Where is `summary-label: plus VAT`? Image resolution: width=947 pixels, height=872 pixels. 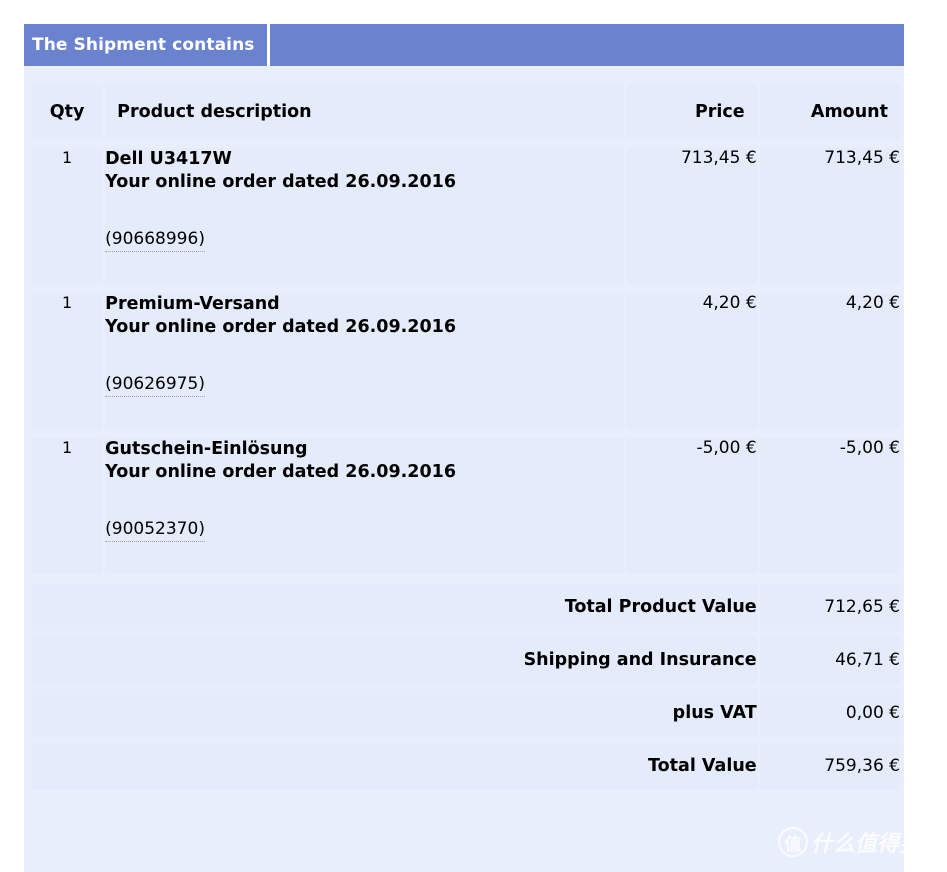
summary-label: plus VAT is located at coordinates (394, 713).